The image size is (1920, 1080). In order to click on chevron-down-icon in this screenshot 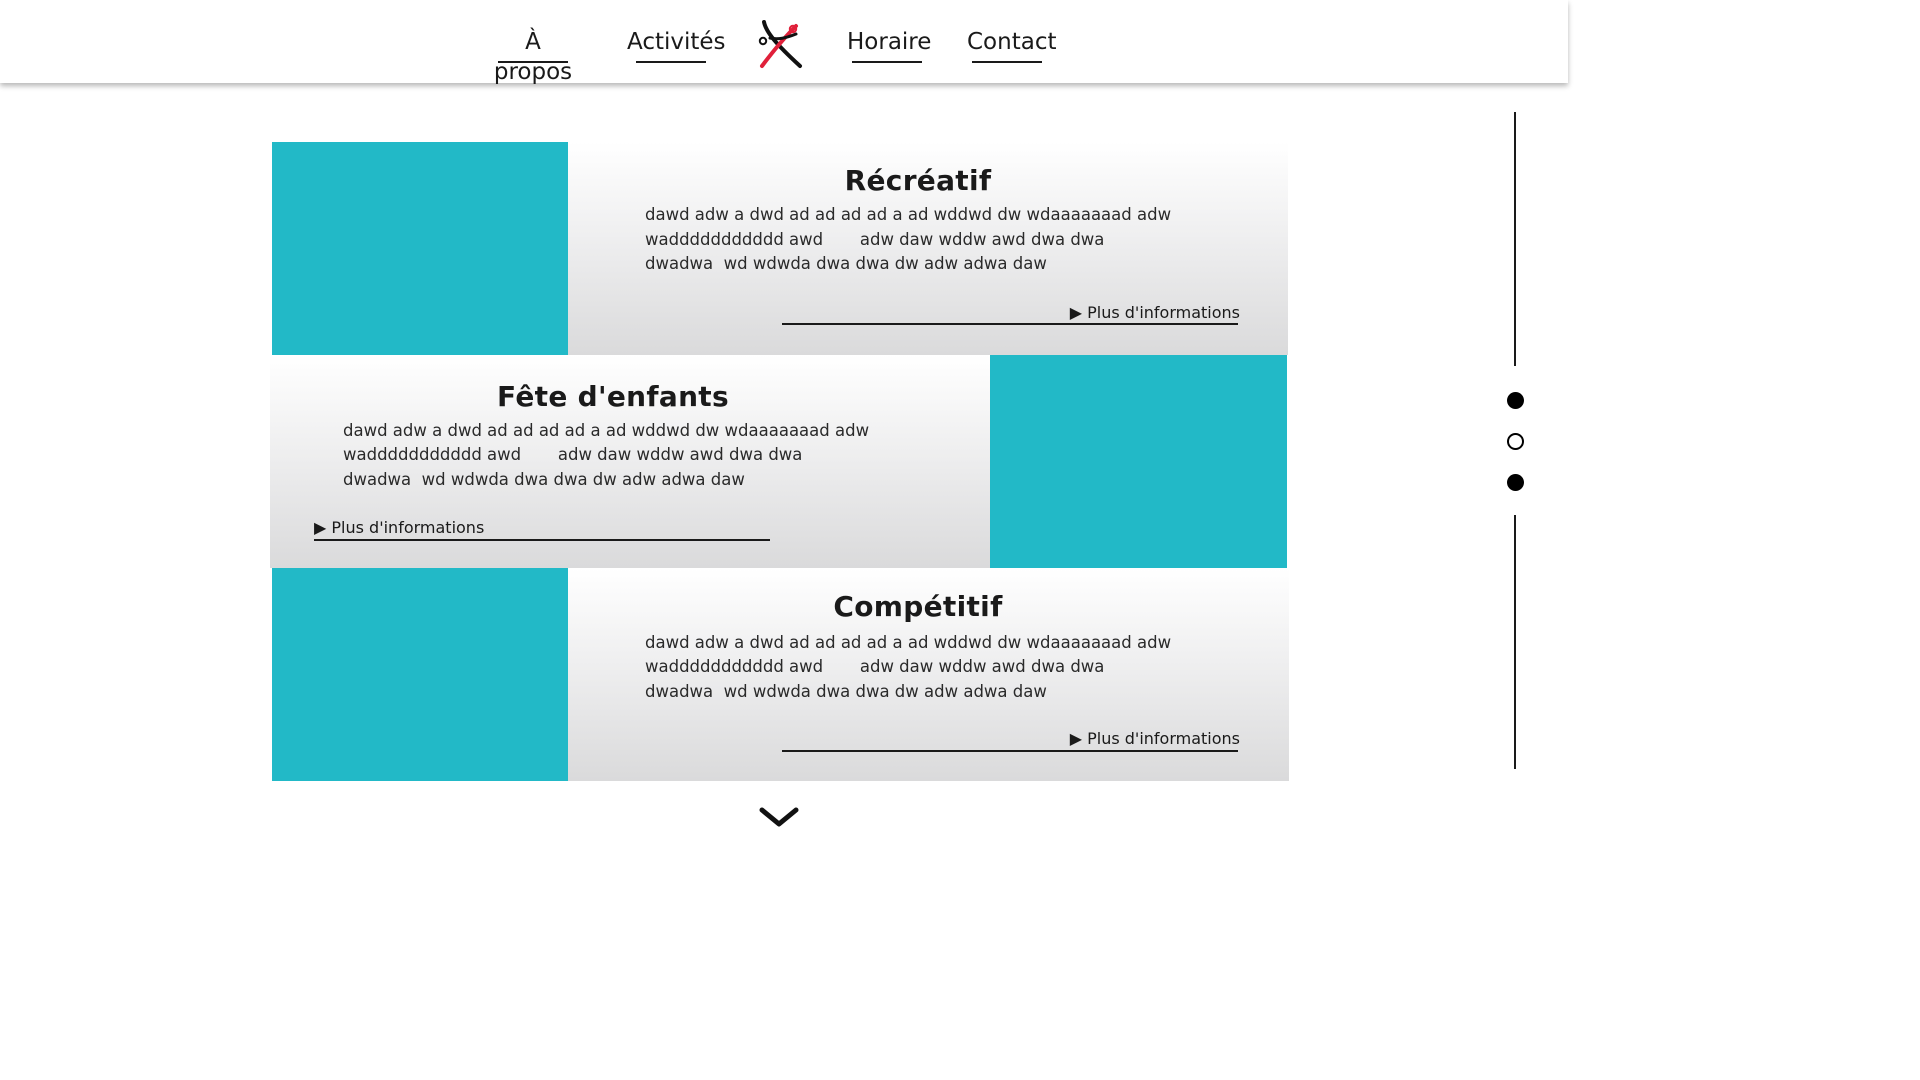, I will do `click(779, 817)`.